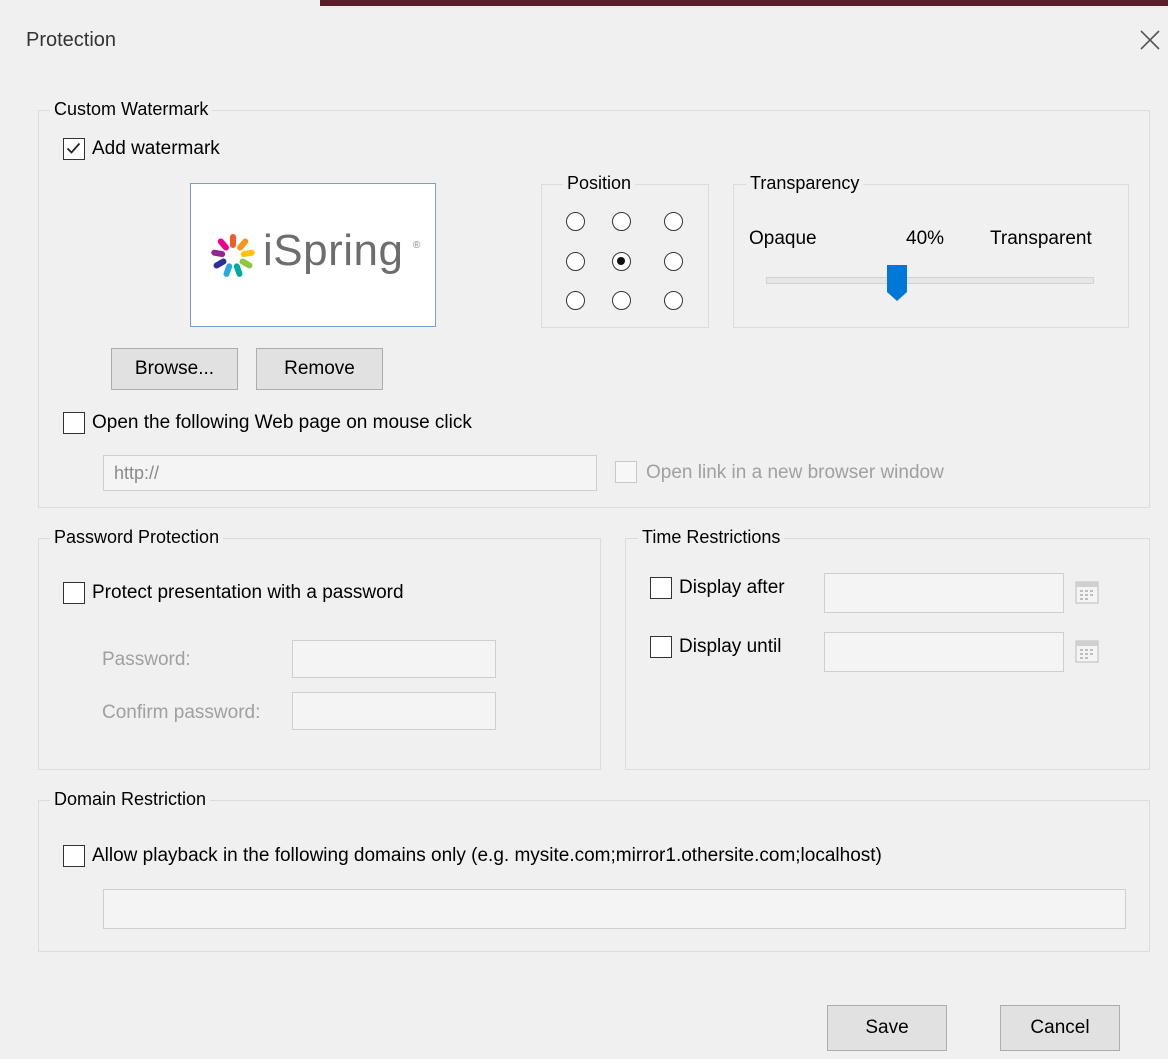 Image resolution: width=1168 pixels, height=1059 pixels. I want to click on allow-domains-checkbox, so click(74, 856).